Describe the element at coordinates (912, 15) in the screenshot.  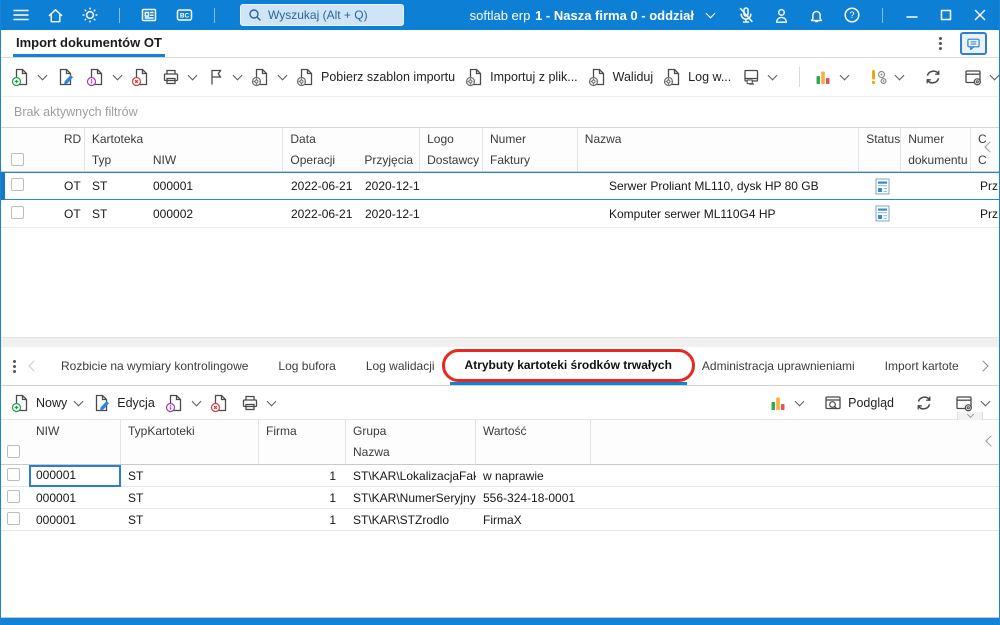
I see `minimize-icon` at that location.